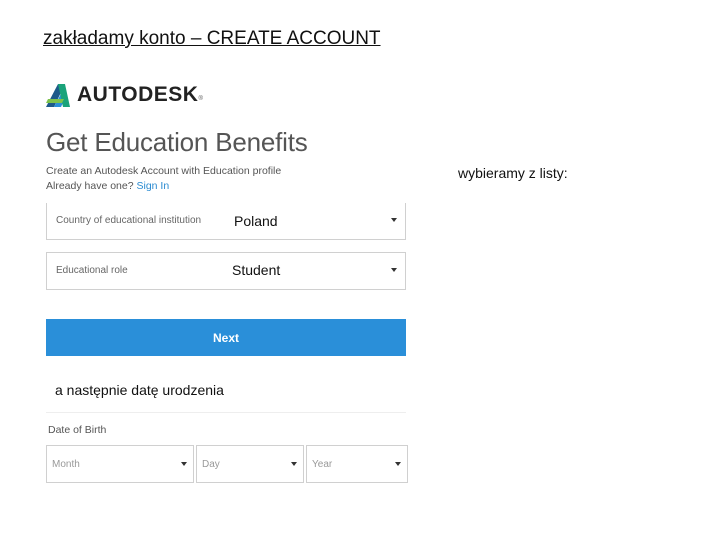  What do you see at coordinates (212, 38) in the screenshot?
I see `slide-title: zakładamy konto – CREATE ACCOUNT` at bounding box center [212, 38].